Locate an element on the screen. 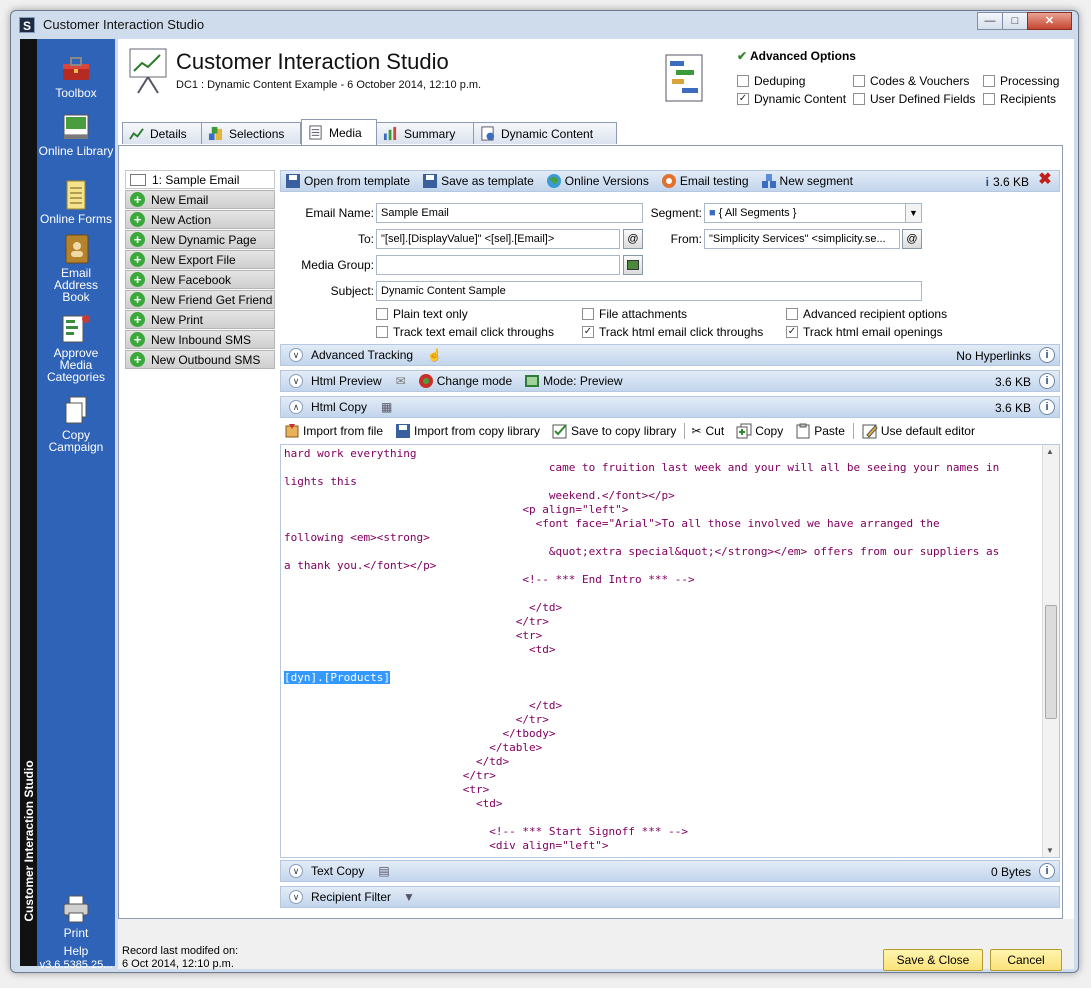 The image size is (1091, 988). maximize-button: □ is located at coordinates (1015, 21).